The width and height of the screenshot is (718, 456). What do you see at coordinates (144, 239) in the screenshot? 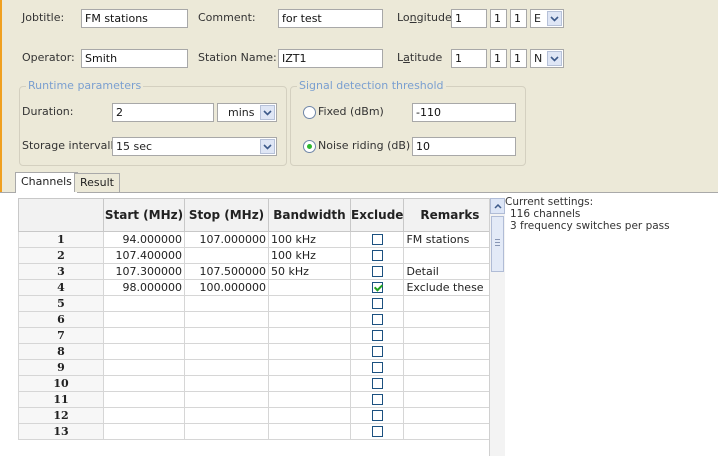
I see `start-cell: 94.000000` at bounding box center [144, 239].